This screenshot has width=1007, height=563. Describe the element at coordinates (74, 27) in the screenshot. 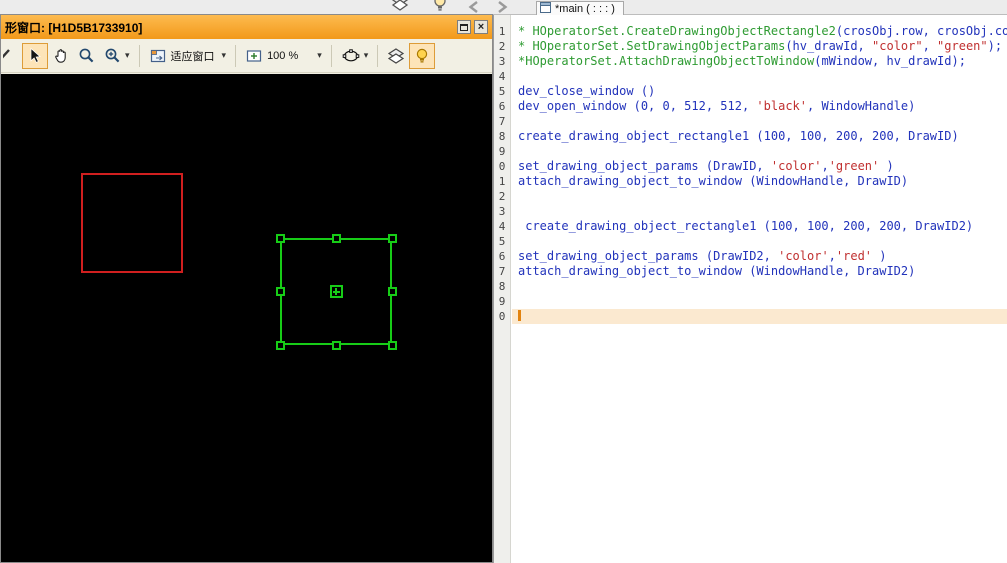

I see `graphics-window-title: 形窗口: [H1D5B1733910]` at that location.